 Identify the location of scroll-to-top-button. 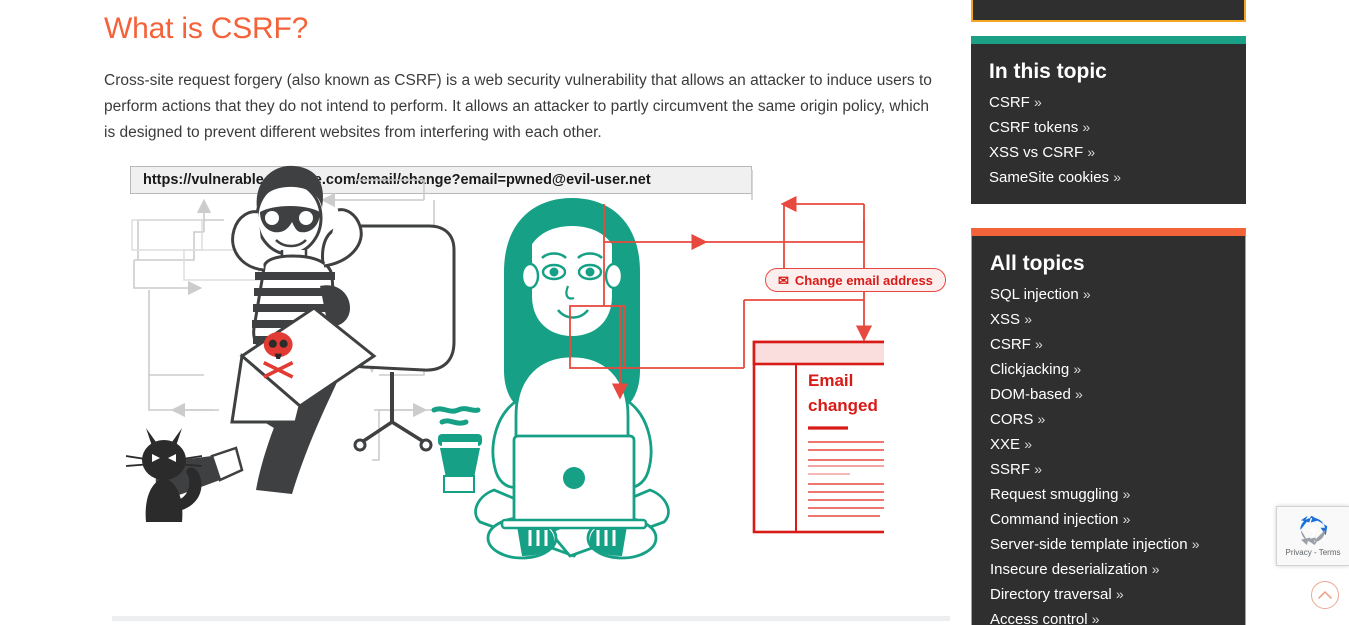
(1325, 595).